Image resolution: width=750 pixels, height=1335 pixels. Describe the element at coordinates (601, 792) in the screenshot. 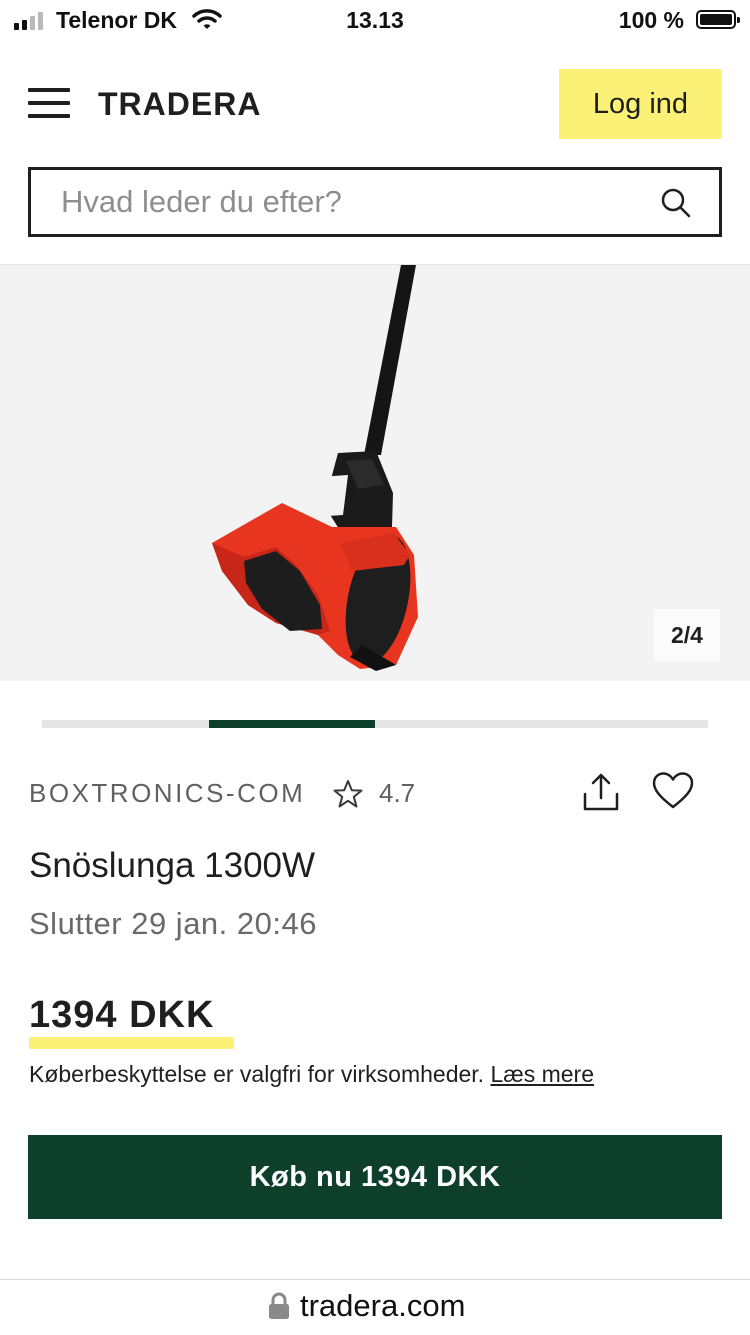

I see `share-icon` at that location.